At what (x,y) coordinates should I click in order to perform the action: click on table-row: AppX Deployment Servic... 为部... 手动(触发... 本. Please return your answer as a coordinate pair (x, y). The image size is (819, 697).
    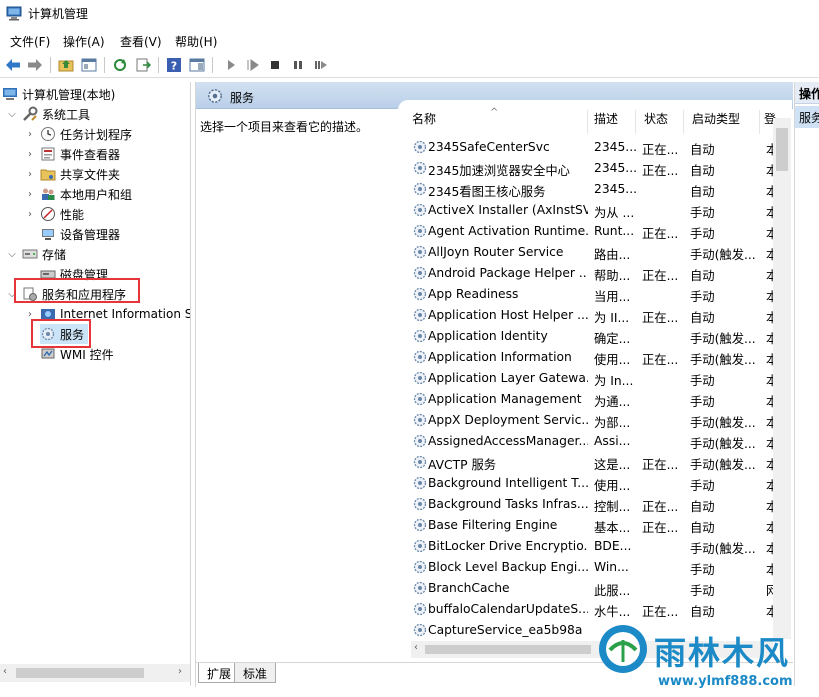
    Looking at the image, I should click on (588, 420).